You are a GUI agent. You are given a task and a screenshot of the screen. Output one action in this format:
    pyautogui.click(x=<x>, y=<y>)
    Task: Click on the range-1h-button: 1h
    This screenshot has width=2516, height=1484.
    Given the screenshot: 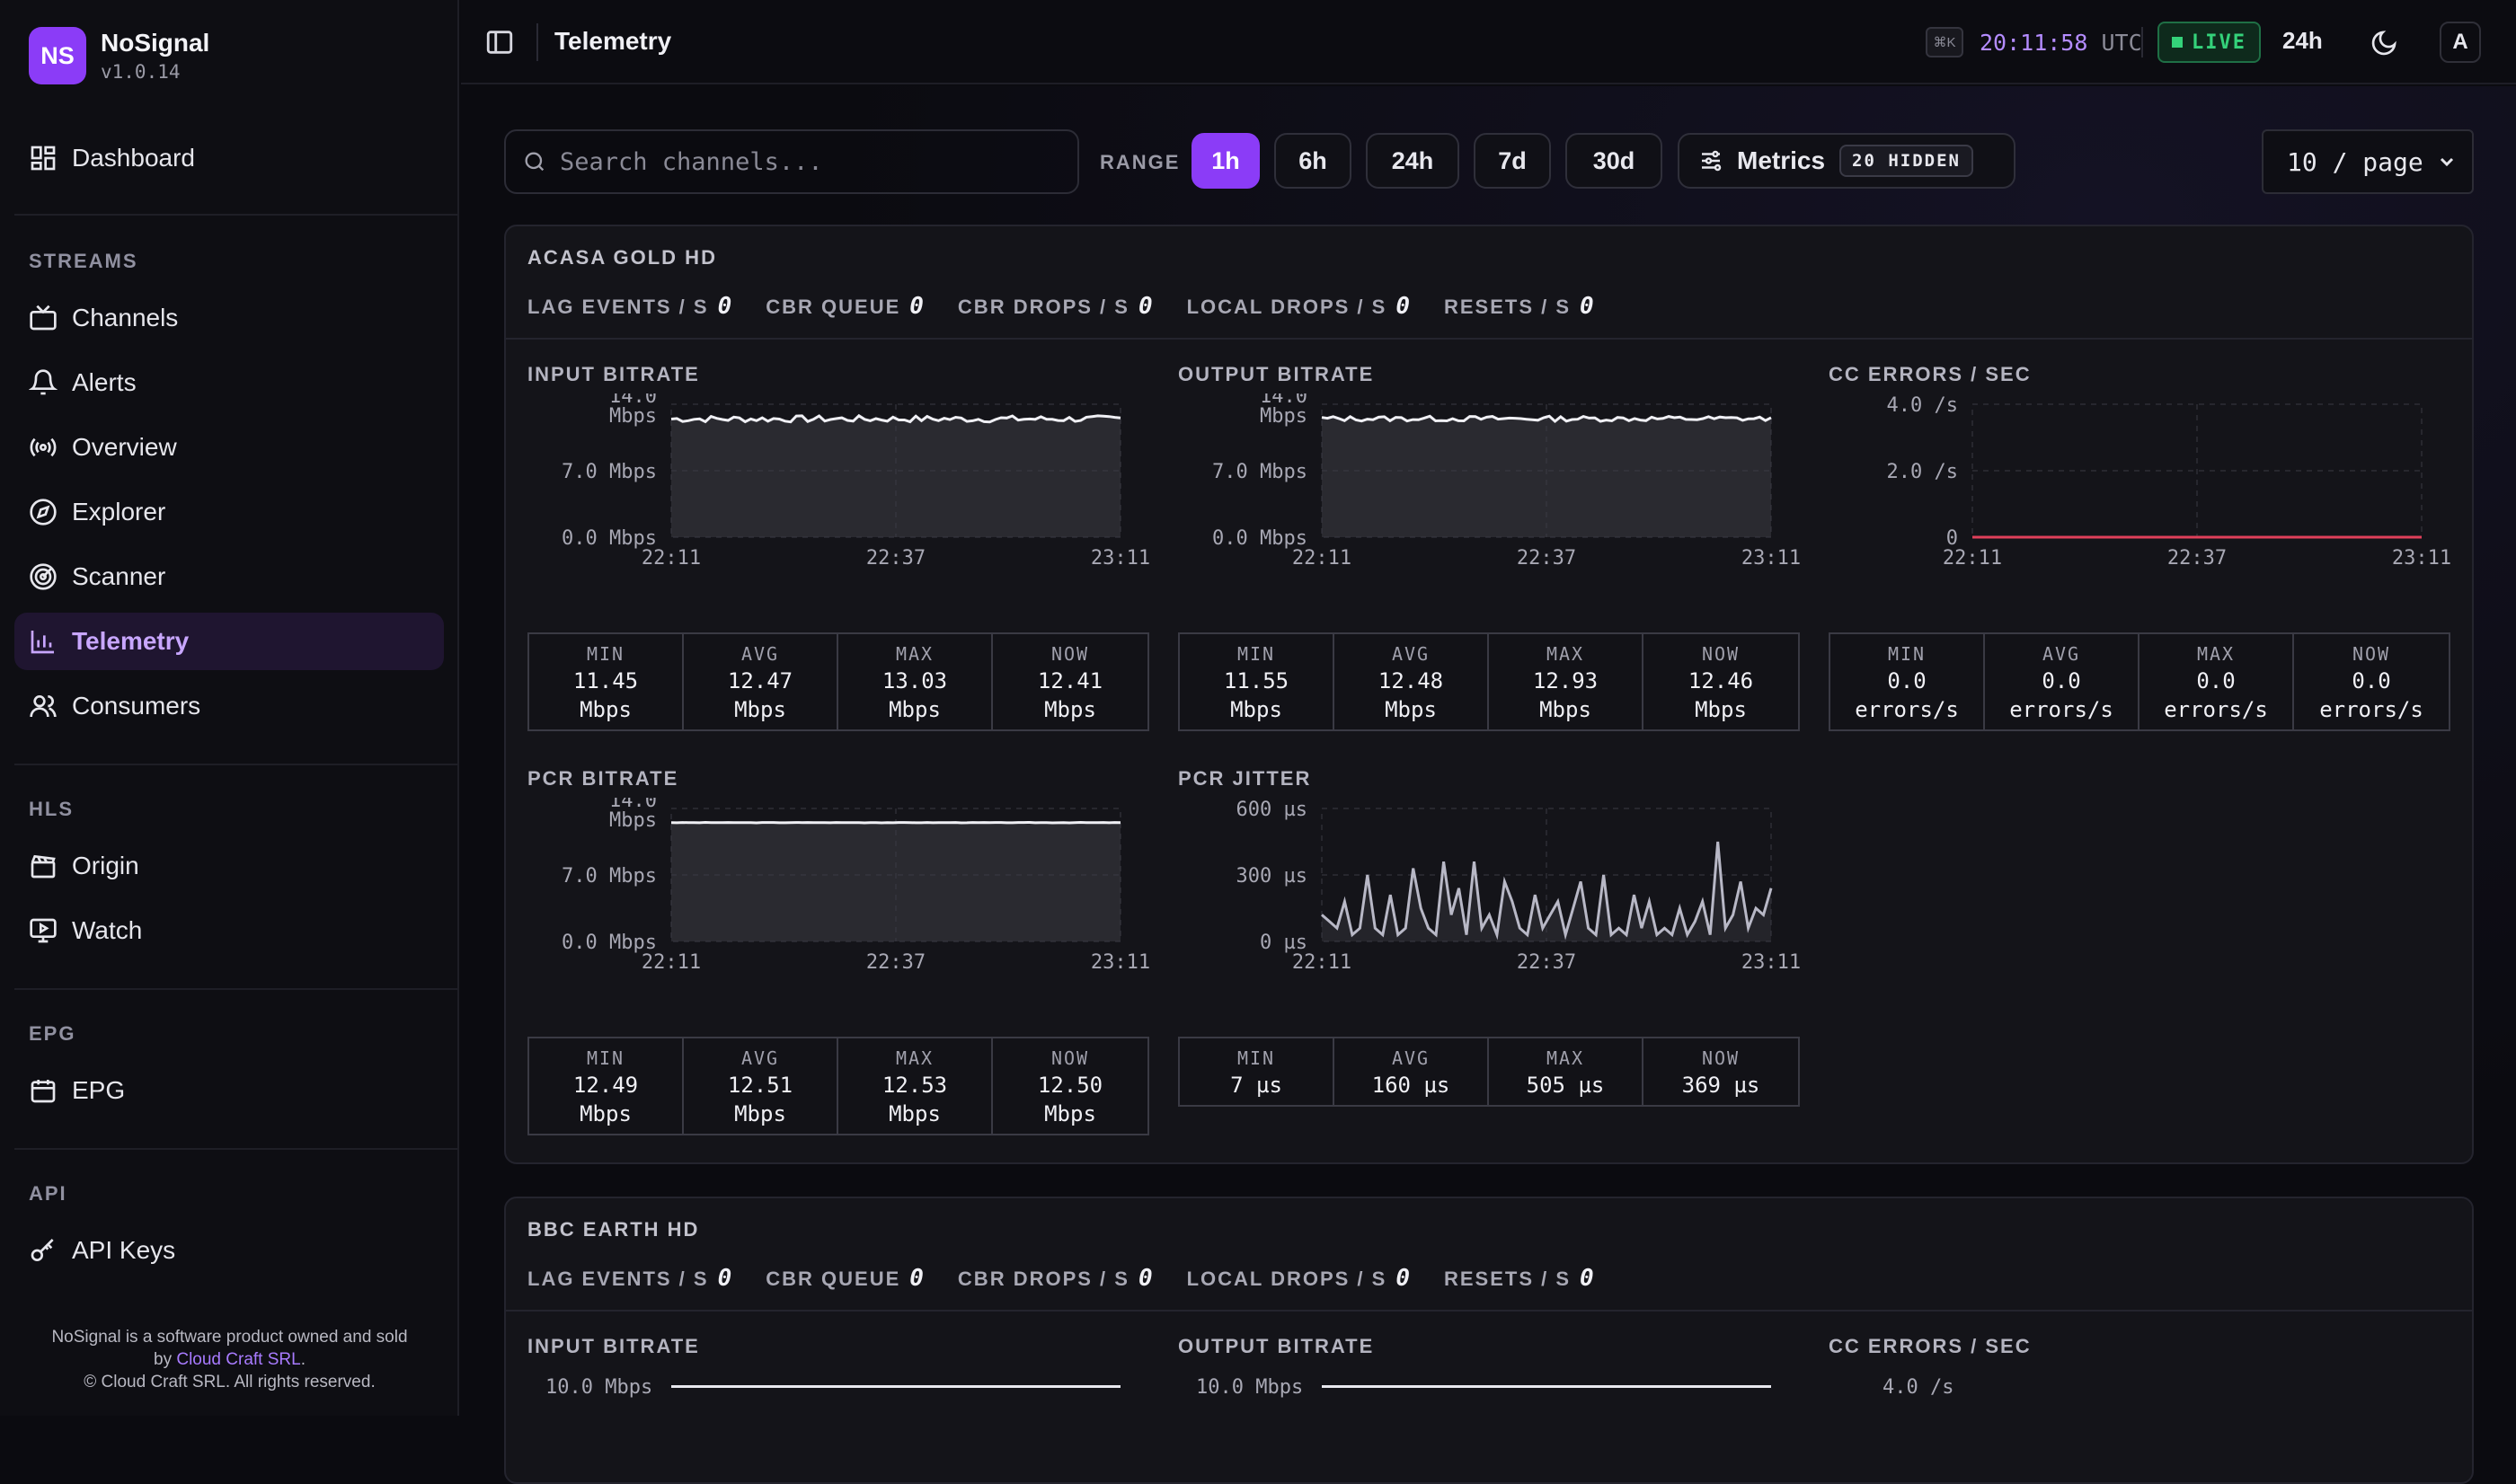 What is the action you would take?
    pyautogui.click(x=1226, y=161)
    